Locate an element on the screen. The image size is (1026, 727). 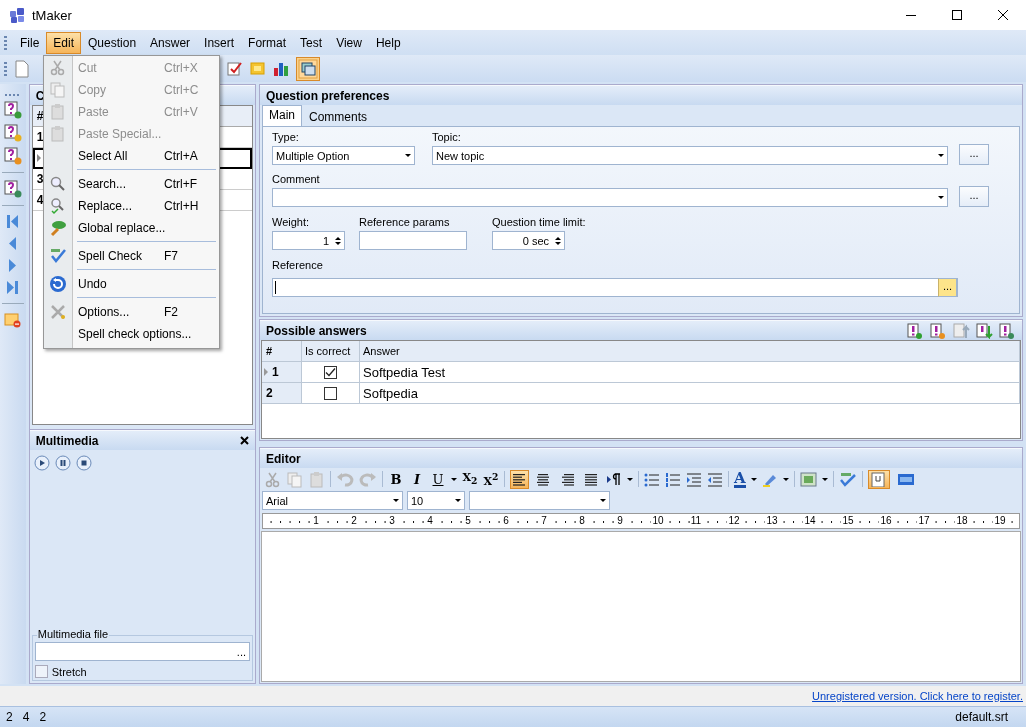
format-button: U is located at coordinates (438, 479).